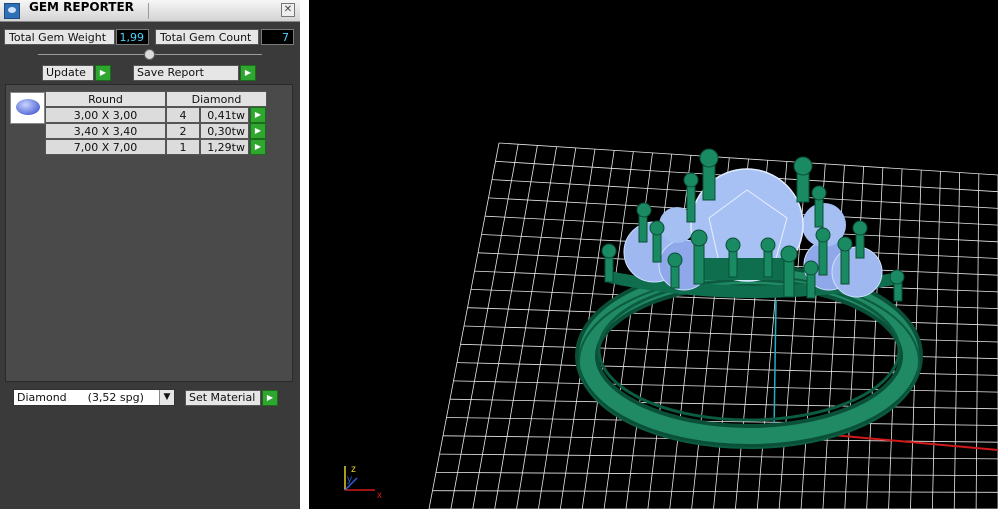  Describe the element at coordinates (166, 397) in the screenshot. I see `chevron-down-icon: ▼` at that location.